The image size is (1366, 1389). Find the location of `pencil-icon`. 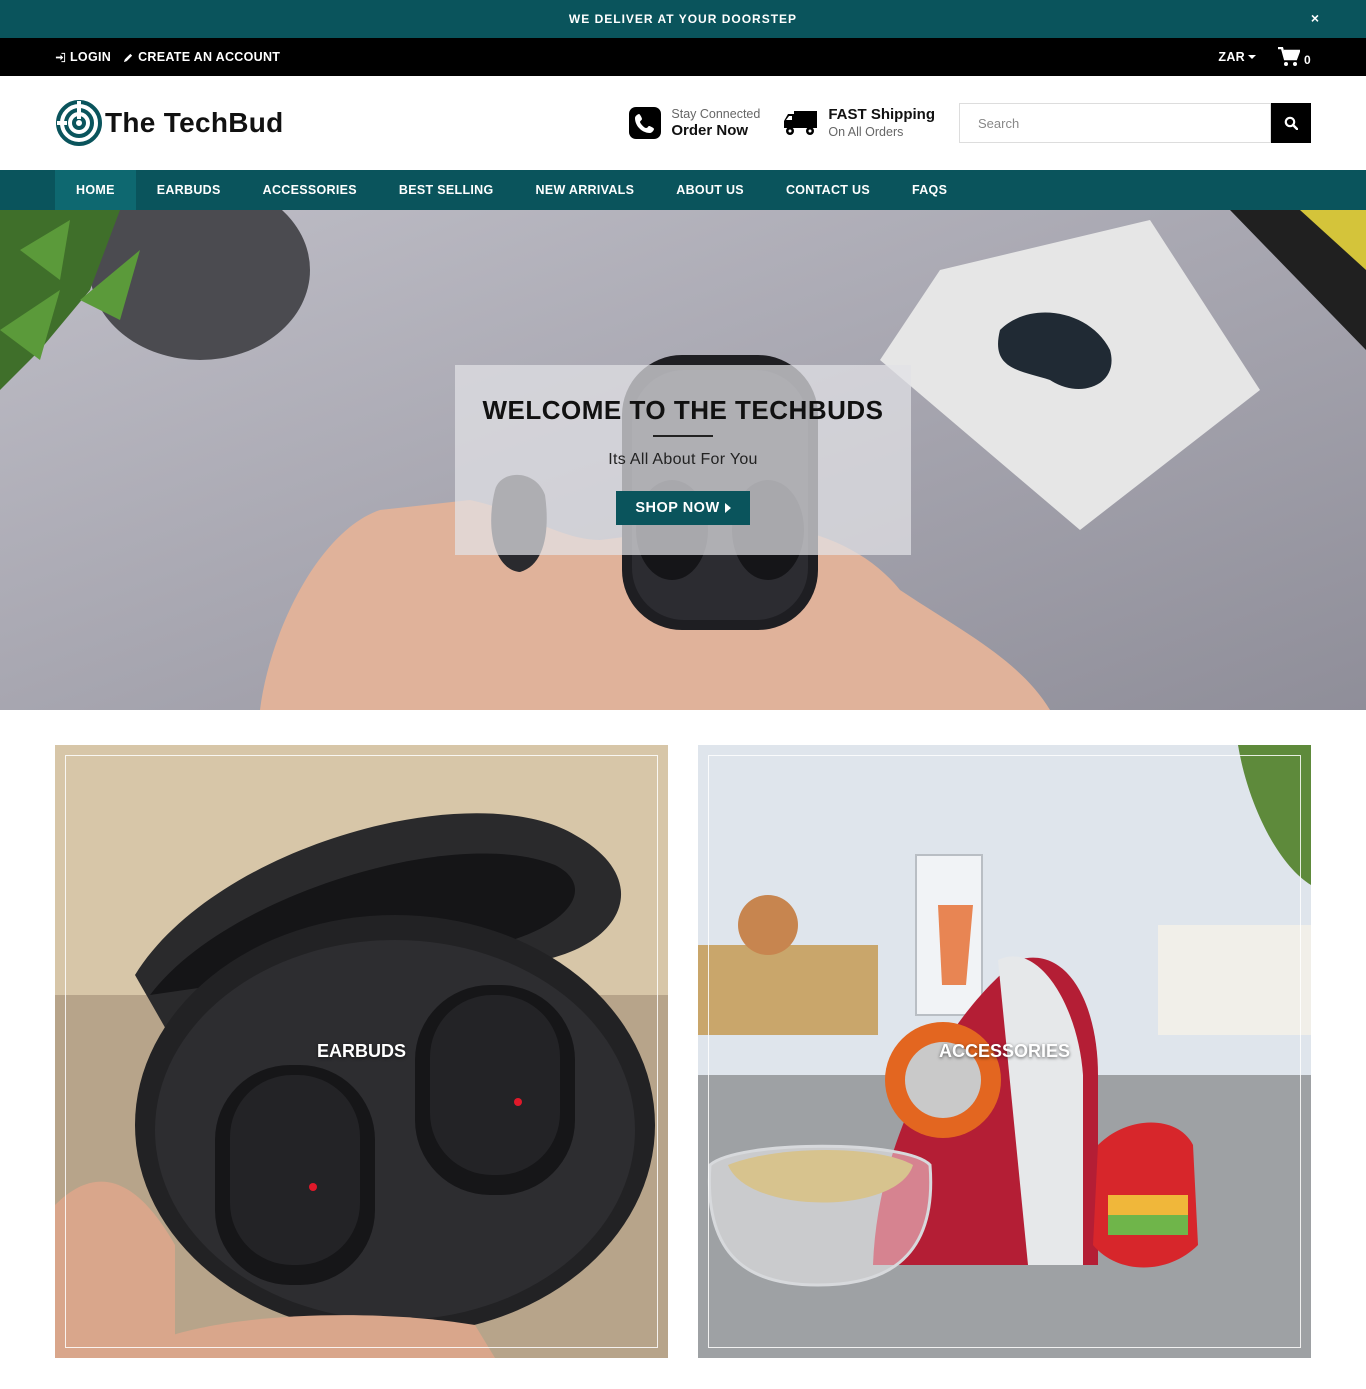

pencil-icon is located at coordinates (128, 57).